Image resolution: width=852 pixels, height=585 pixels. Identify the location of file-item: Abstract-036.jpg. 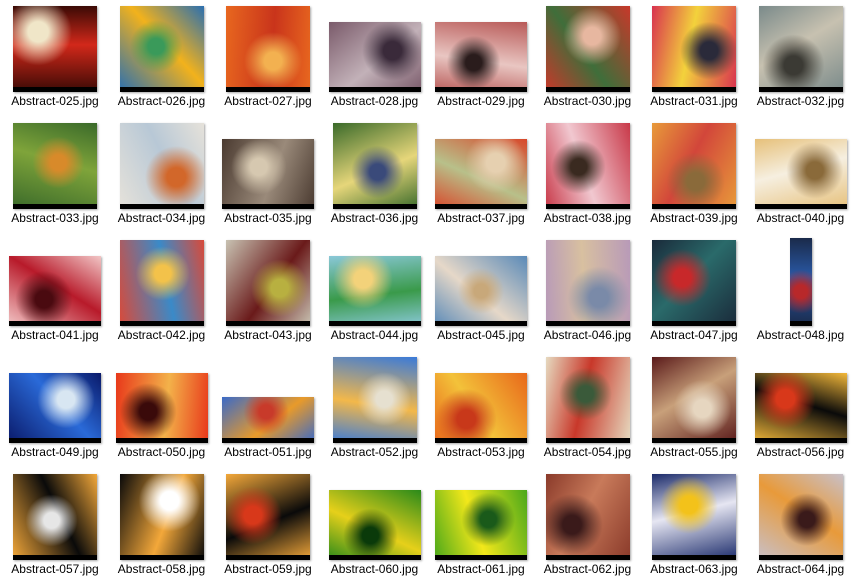
(375, 175).